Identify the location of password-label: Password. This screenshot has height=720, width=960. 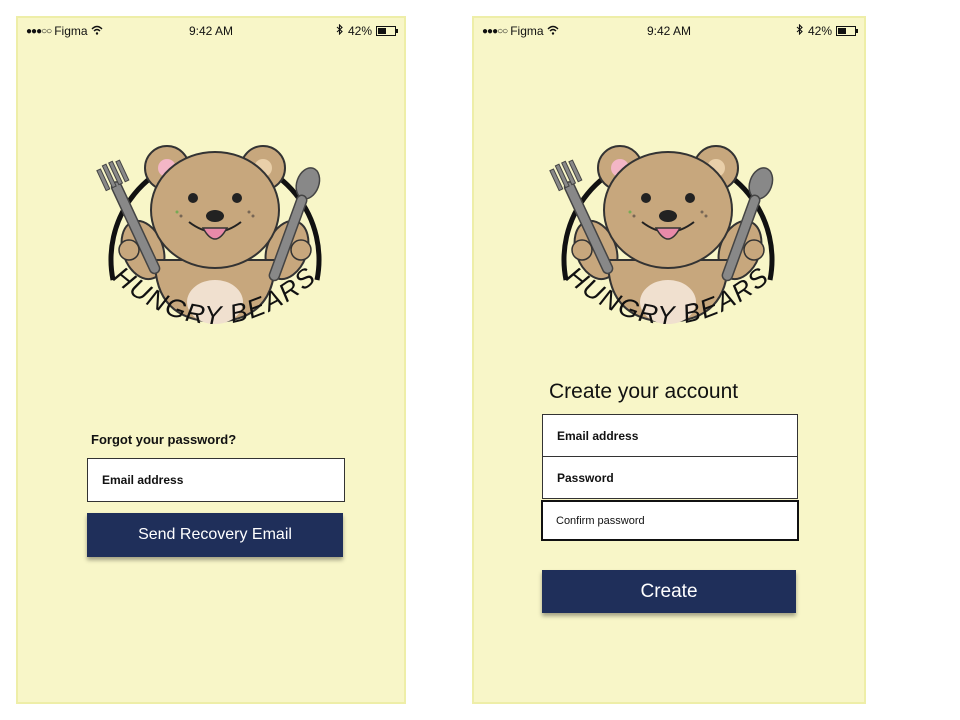
(585, 477).